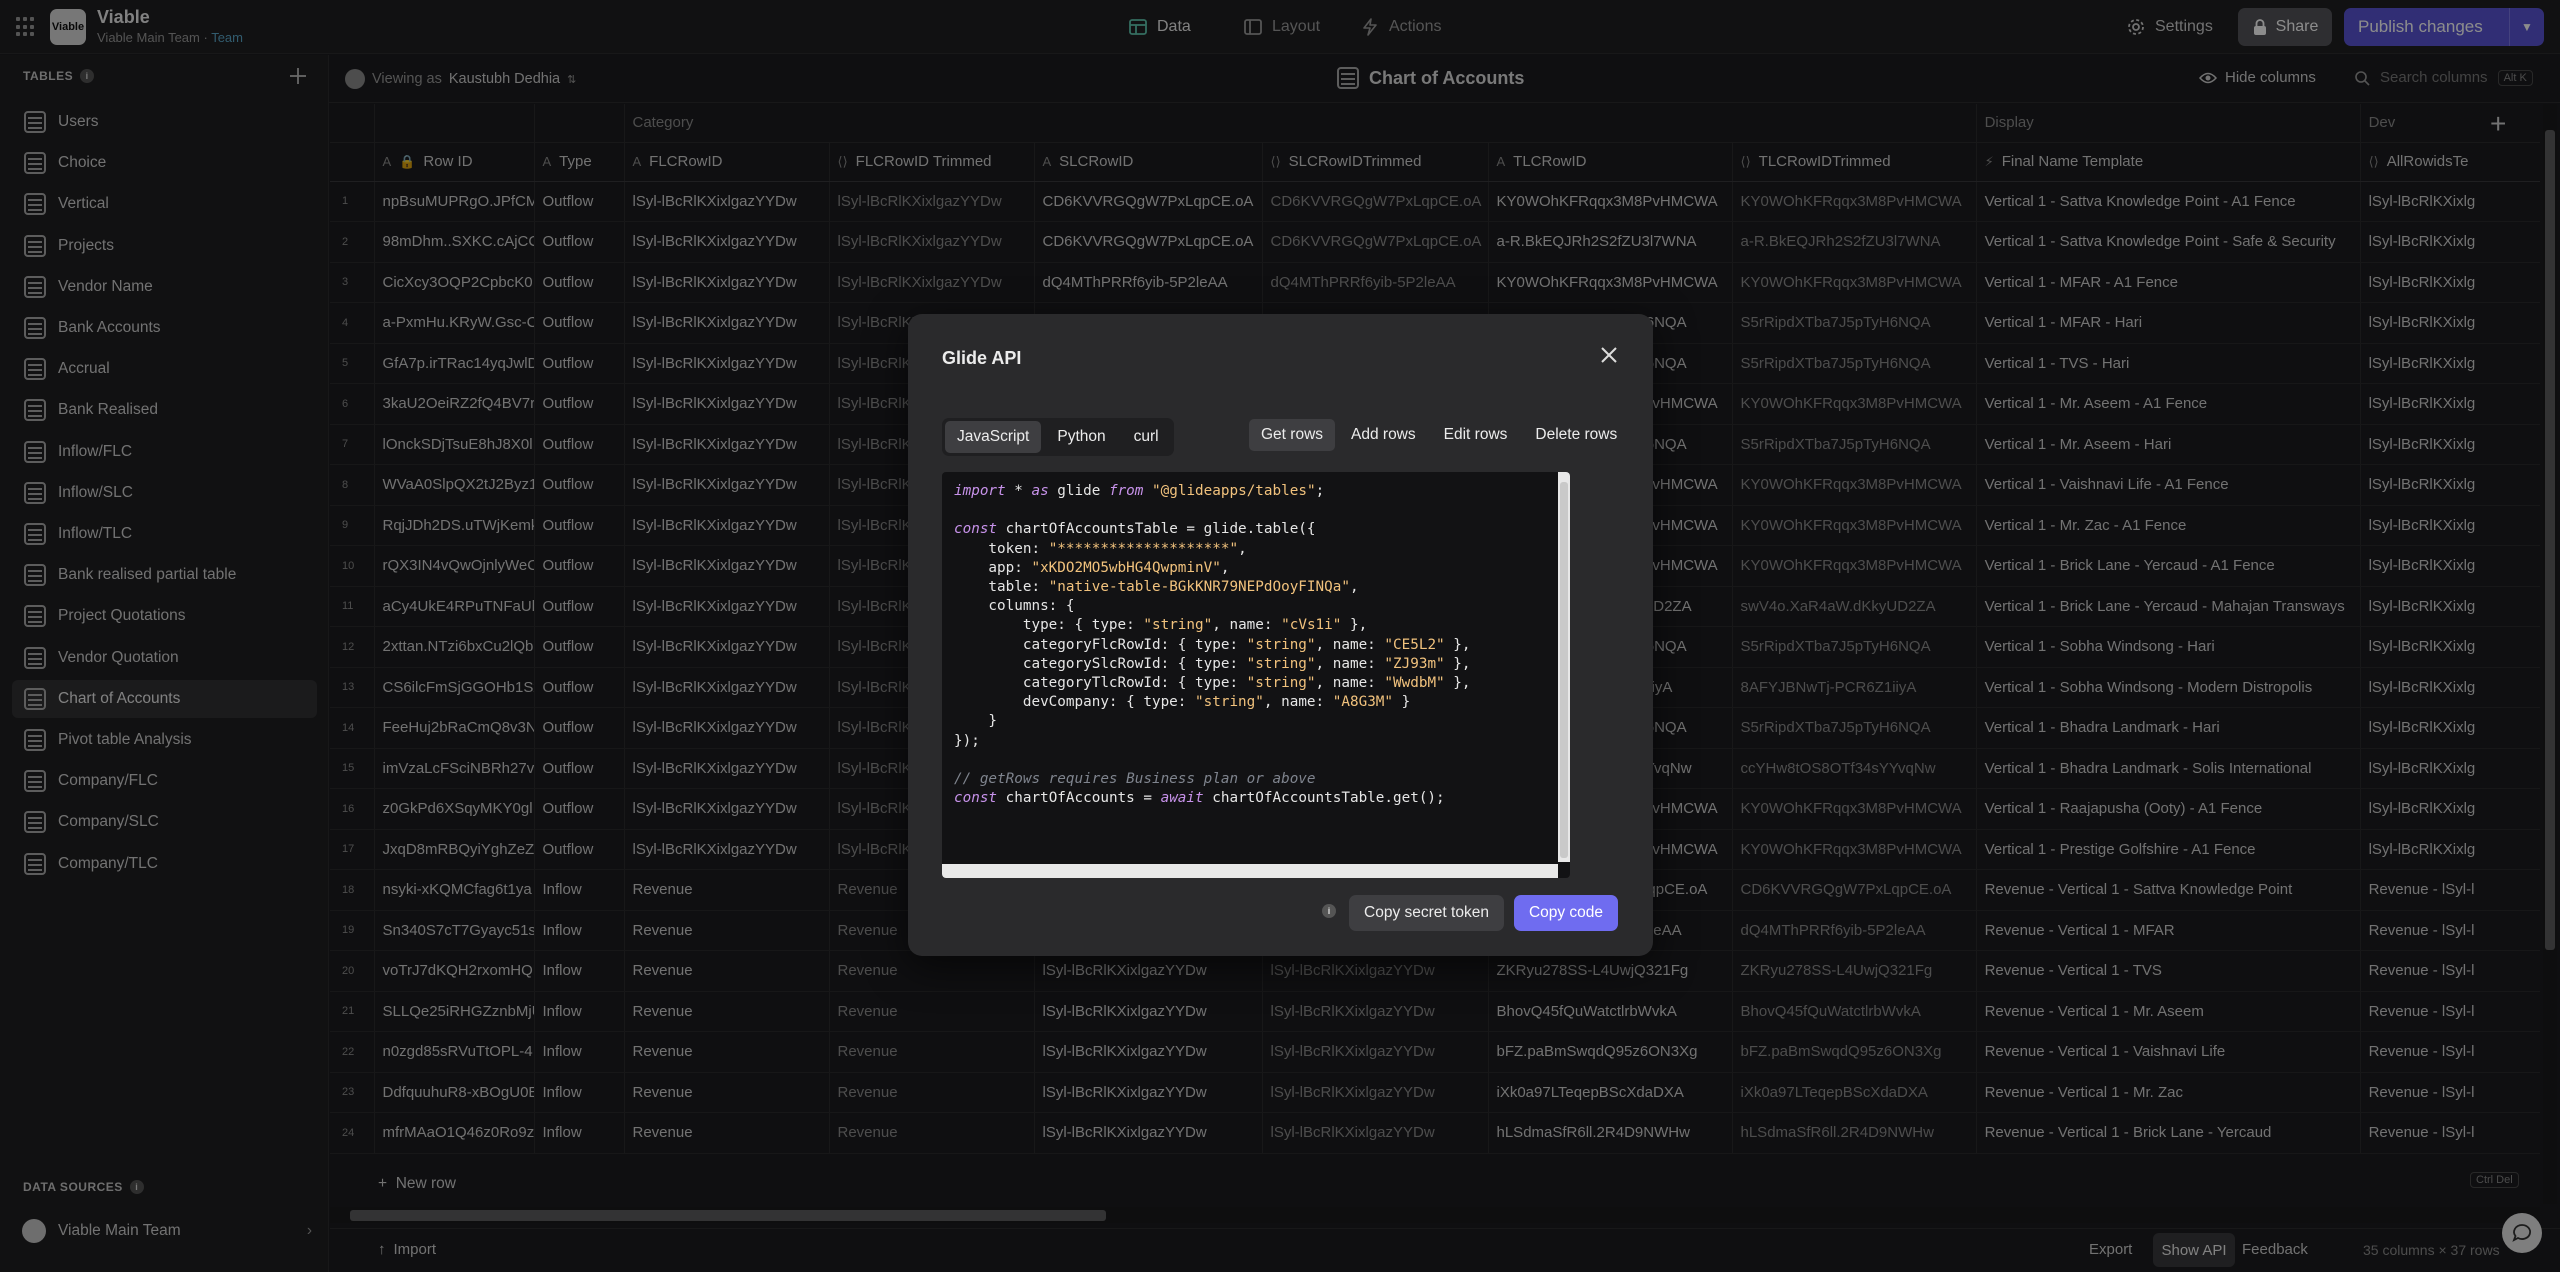 The height and width of the screenshot is (1272, 2560). I want to click on code-text-span: chartOfAccountsTable.get();, so click(1324, 798).